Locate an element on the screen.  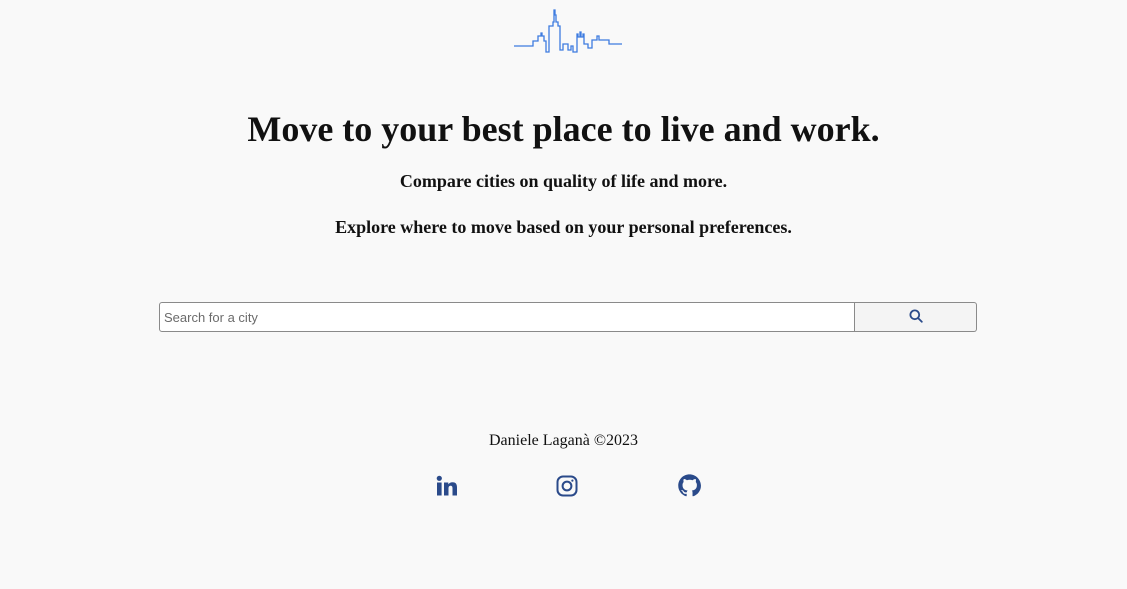
linkedin-link is located at coordinates (447, 488).